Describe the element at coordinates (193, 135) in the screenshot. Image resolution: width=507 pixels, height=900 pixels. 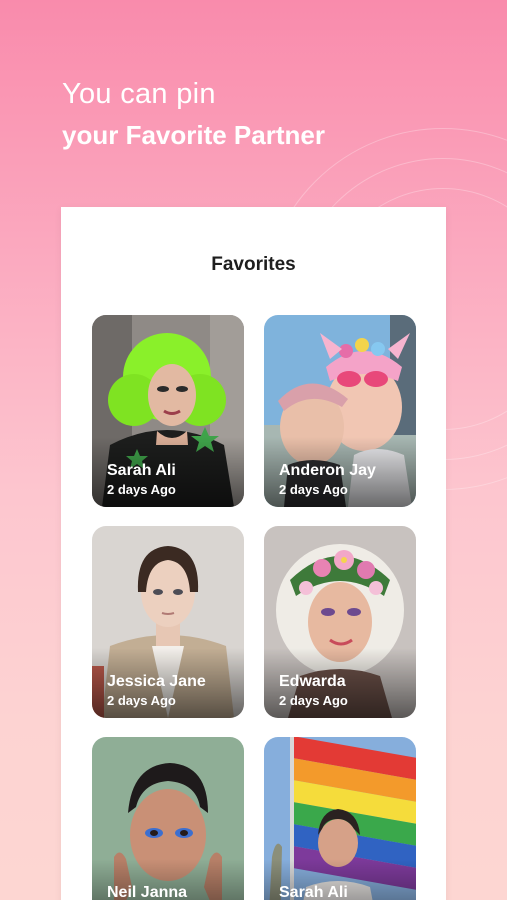
I see `headline-line-2: your Favorite Partner` at that location.